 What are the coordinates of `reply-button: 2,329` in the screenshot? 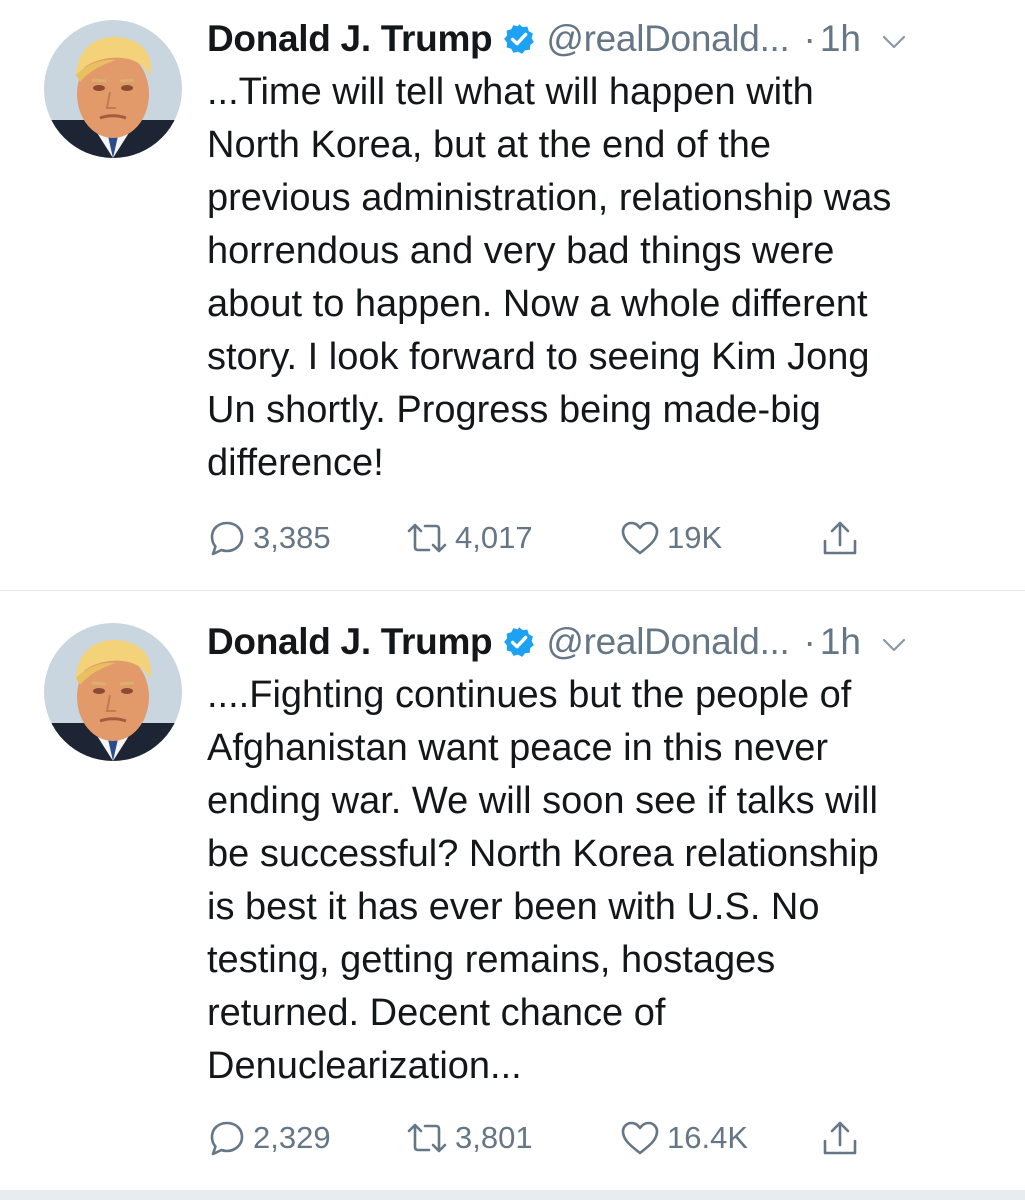 It's located at (269, 1138).